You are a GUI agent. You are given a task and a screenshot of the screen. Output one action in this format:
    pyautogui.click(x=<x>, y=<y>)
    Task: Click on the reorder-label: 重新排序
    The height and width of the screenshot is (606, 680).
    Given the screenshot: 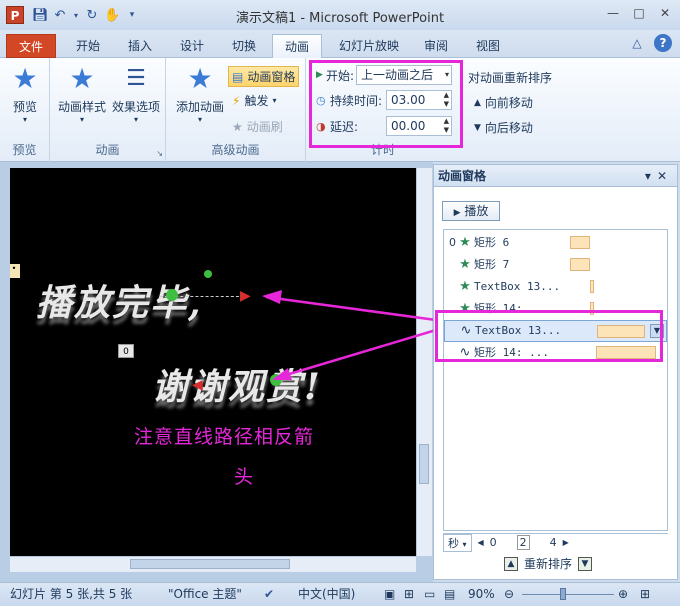 What is the action you would take?
    pyautogui.click(x=548, y=564)
    